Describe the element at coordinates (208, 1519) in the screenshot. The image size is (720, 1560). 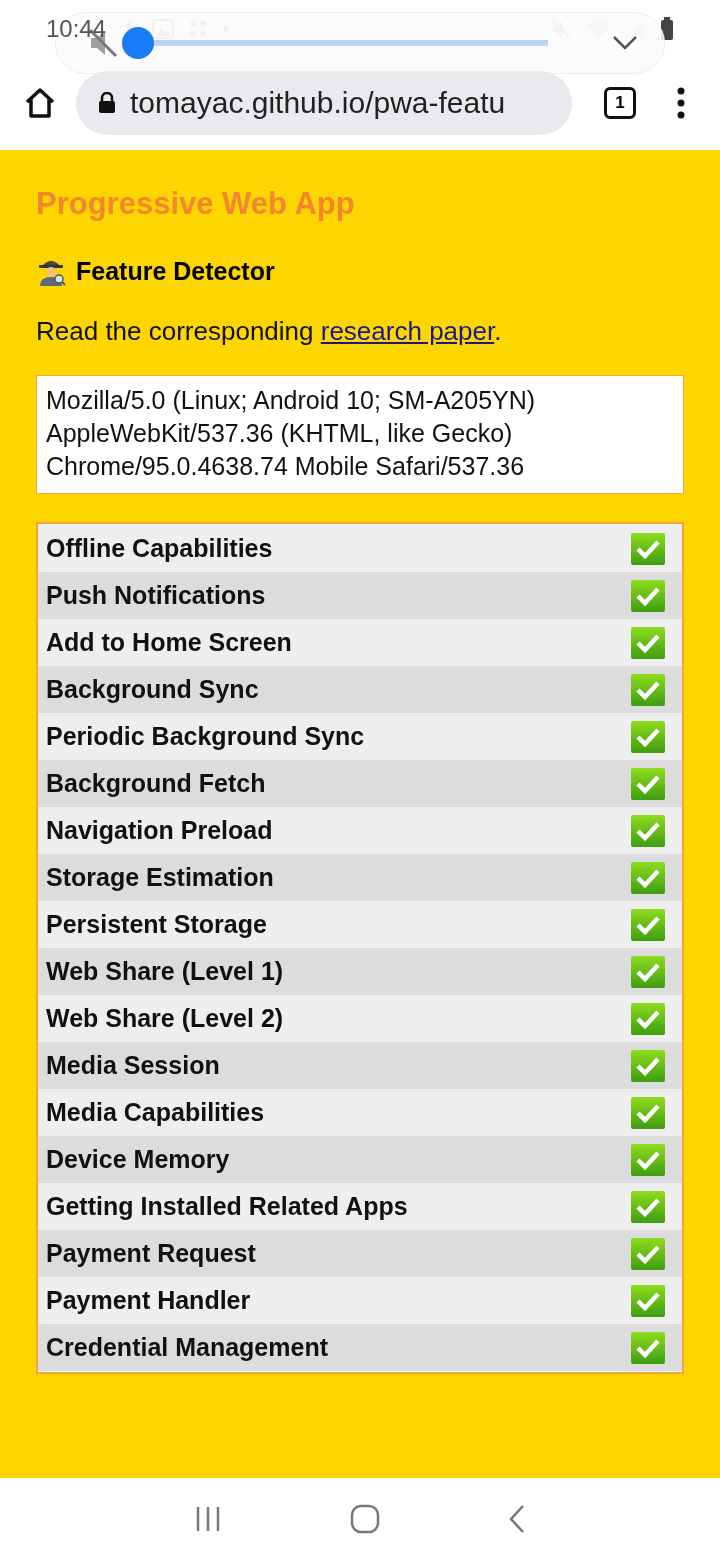
I see `recent-apps-icon` at that location.